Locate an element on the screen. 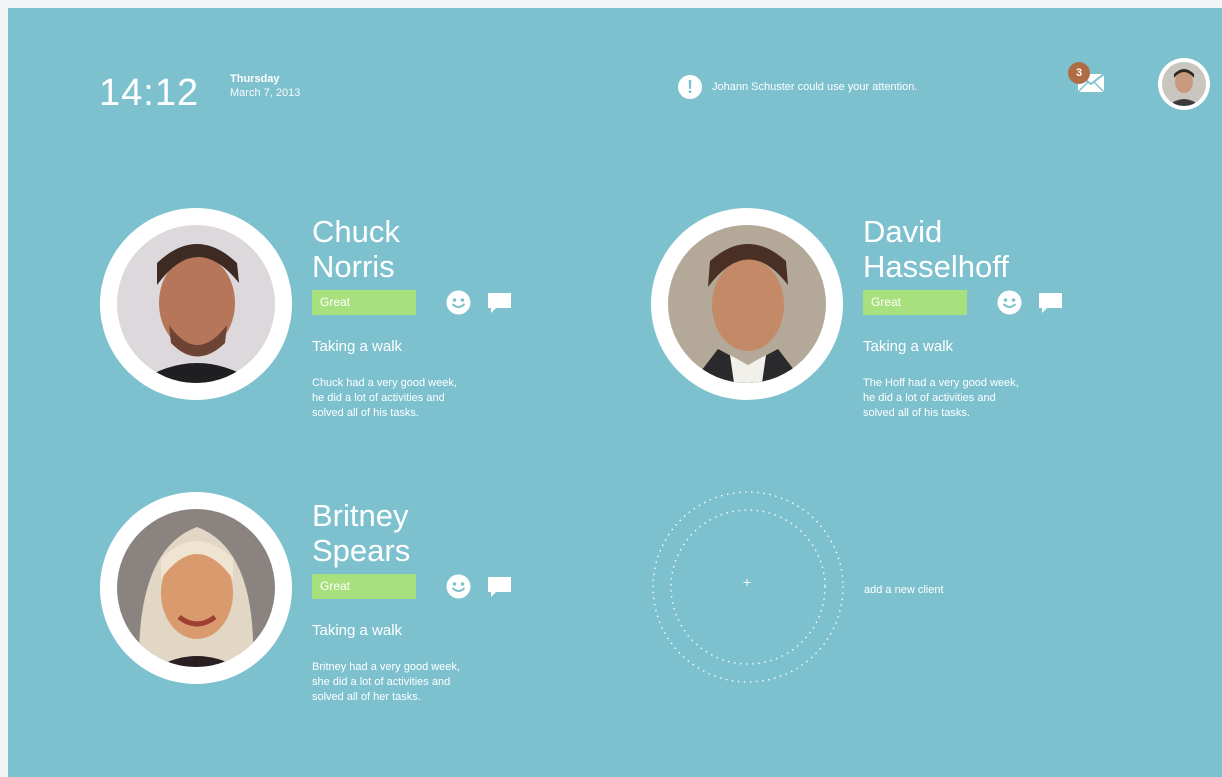 Image resolution: width=1222 pixels, height=777 pixels. messages-button: 3 is located at coordinates (1088, 80).